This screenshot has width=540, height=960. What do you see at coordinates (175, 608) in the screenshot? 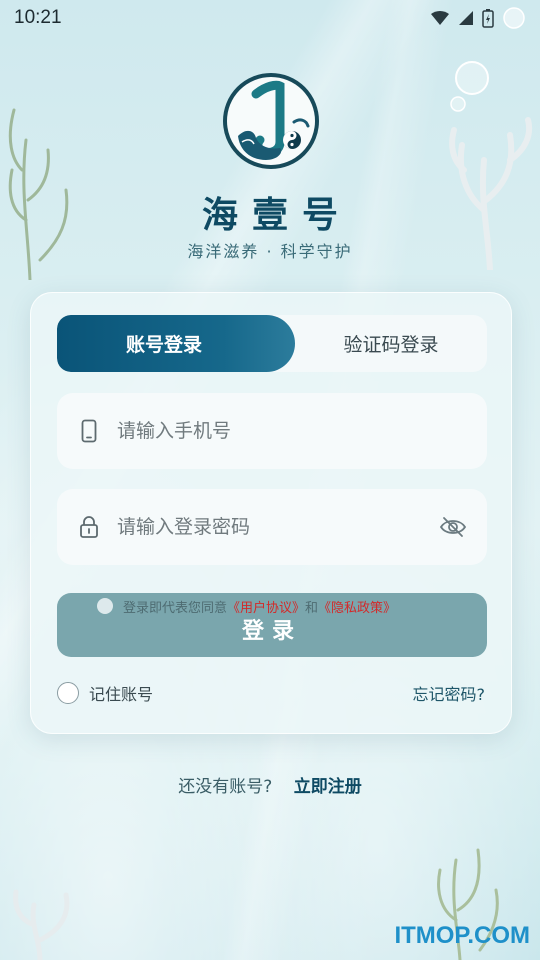
I see `agreement-prefix: 登录即代表您同意` at bounding box center [175, 608].